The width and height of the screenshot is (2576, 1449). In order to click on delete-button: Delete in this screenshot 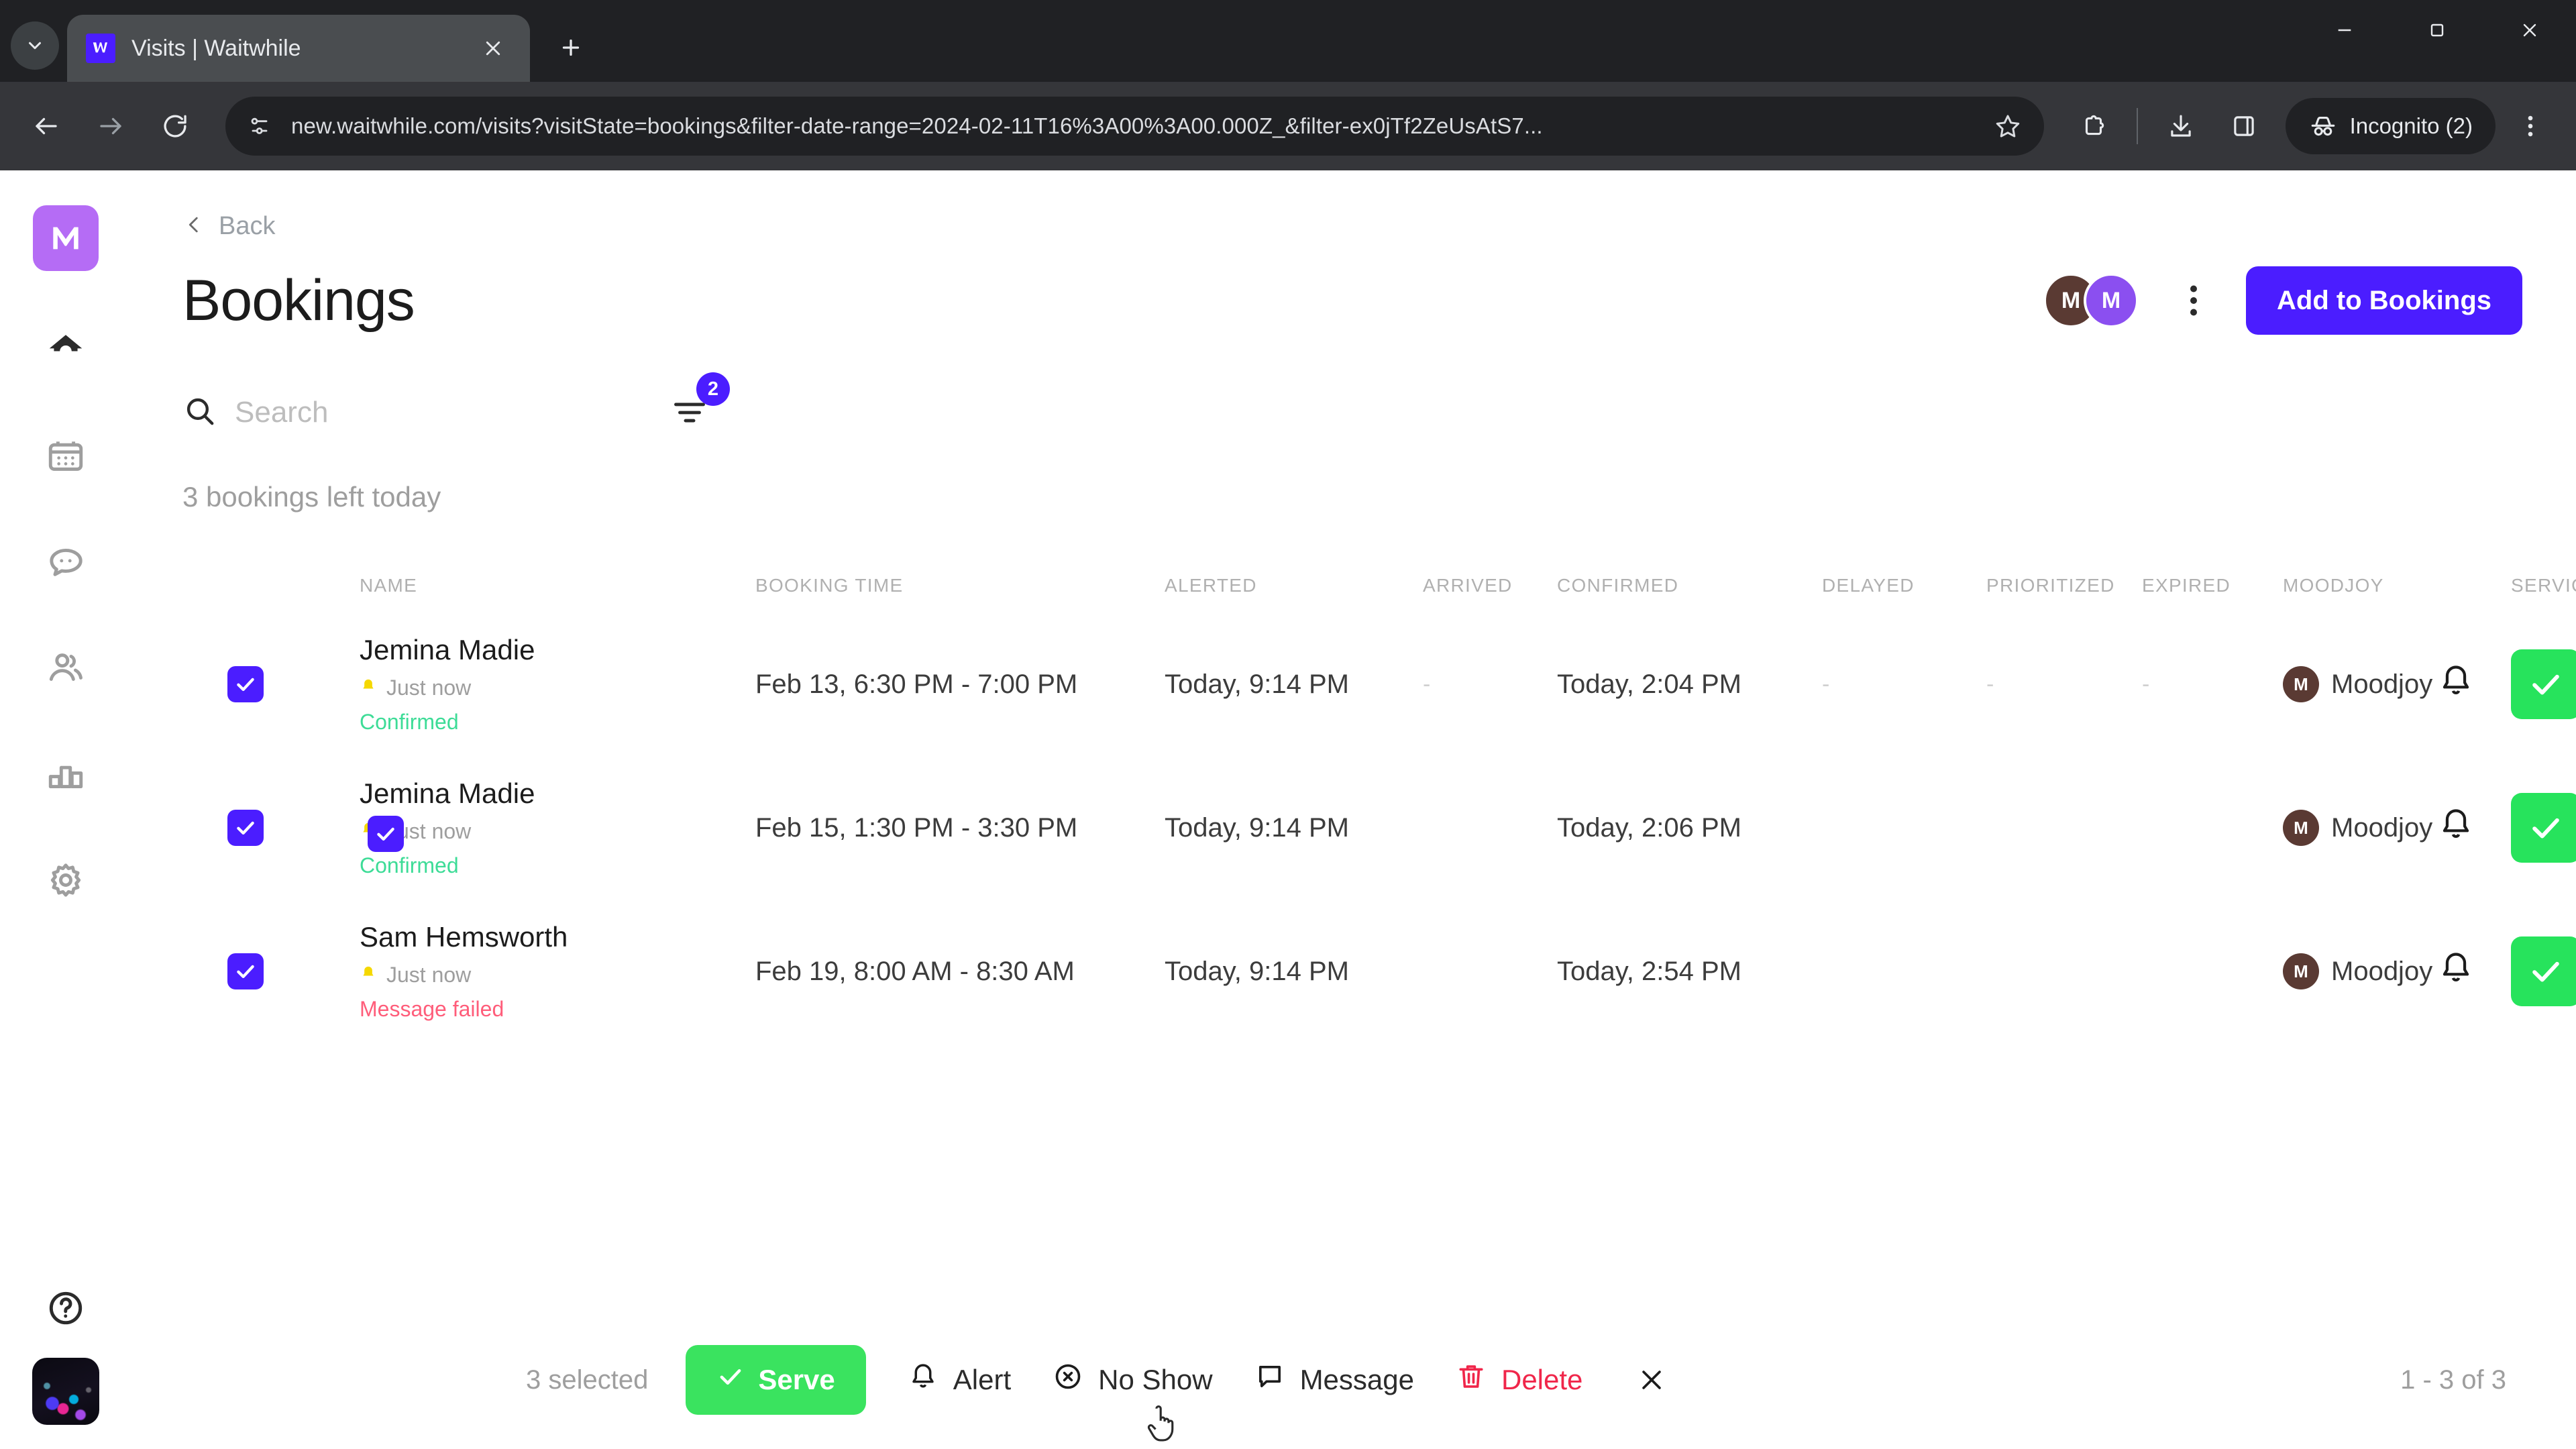, I will do `click(1519, 1380)`.